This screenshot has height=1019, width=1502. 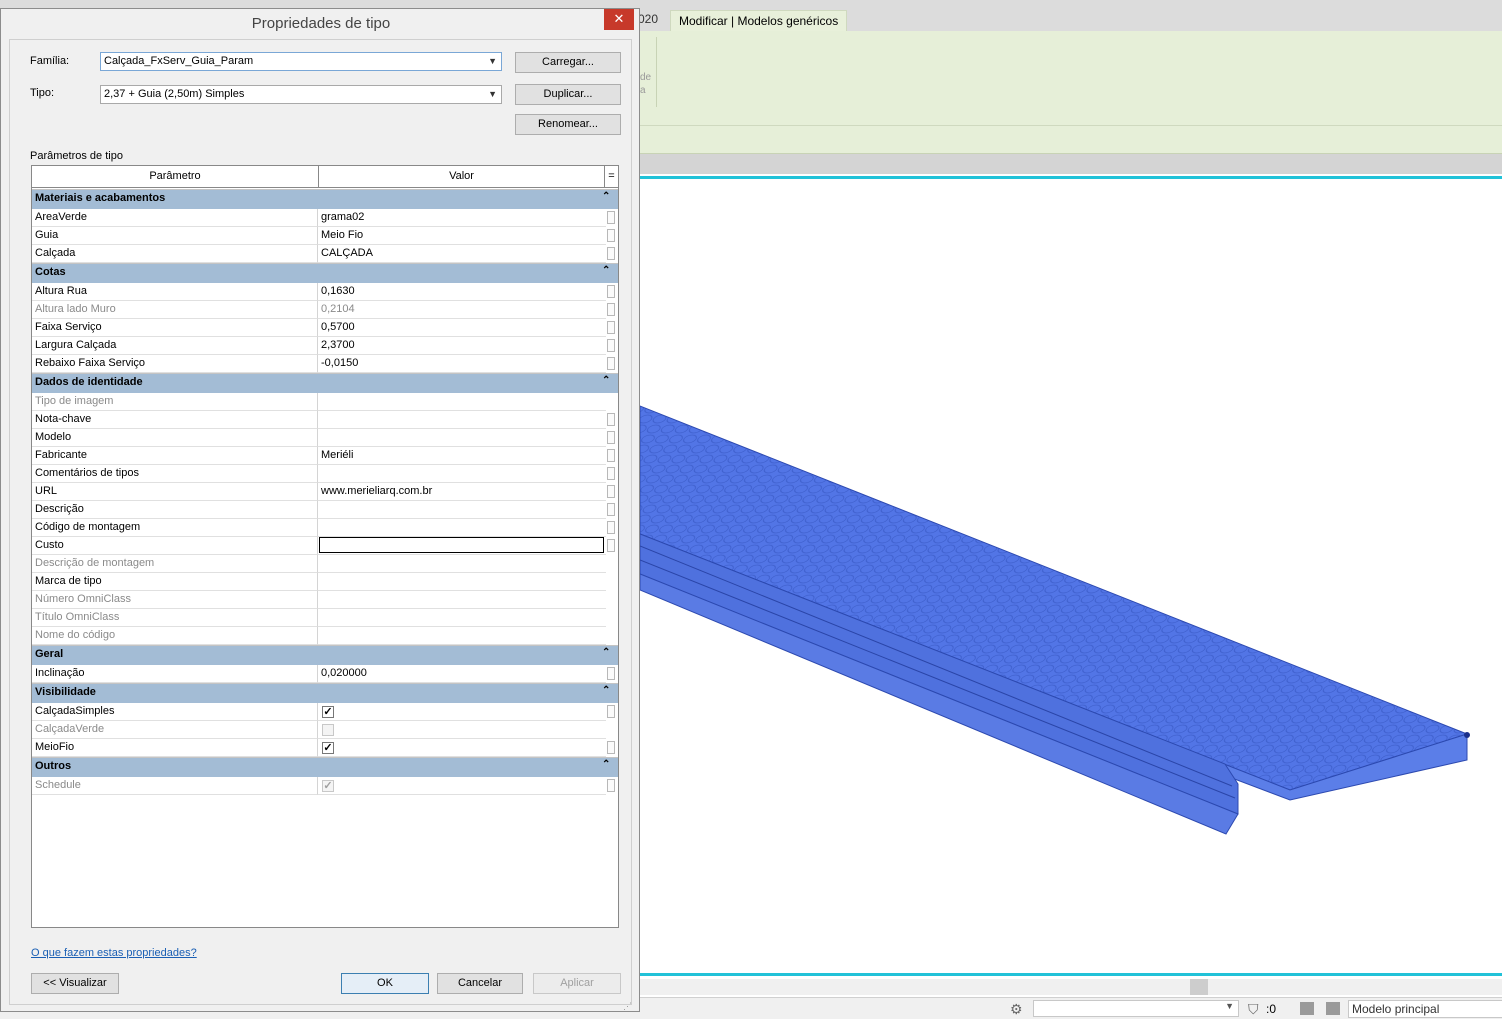 I want to click on category-row: Dados de identidade ⌃, so click(x=325, y=383).